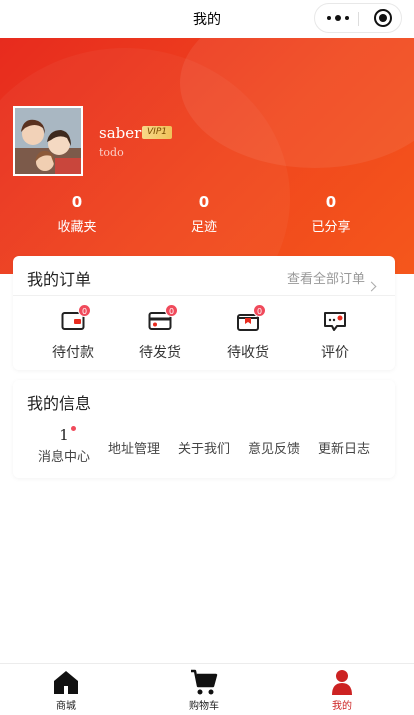 The height and width of the screenshot is (715, 414). Describe the element at coordinates (63, 457) in the screenshot. I see `info-label: 消息中心` at that location.